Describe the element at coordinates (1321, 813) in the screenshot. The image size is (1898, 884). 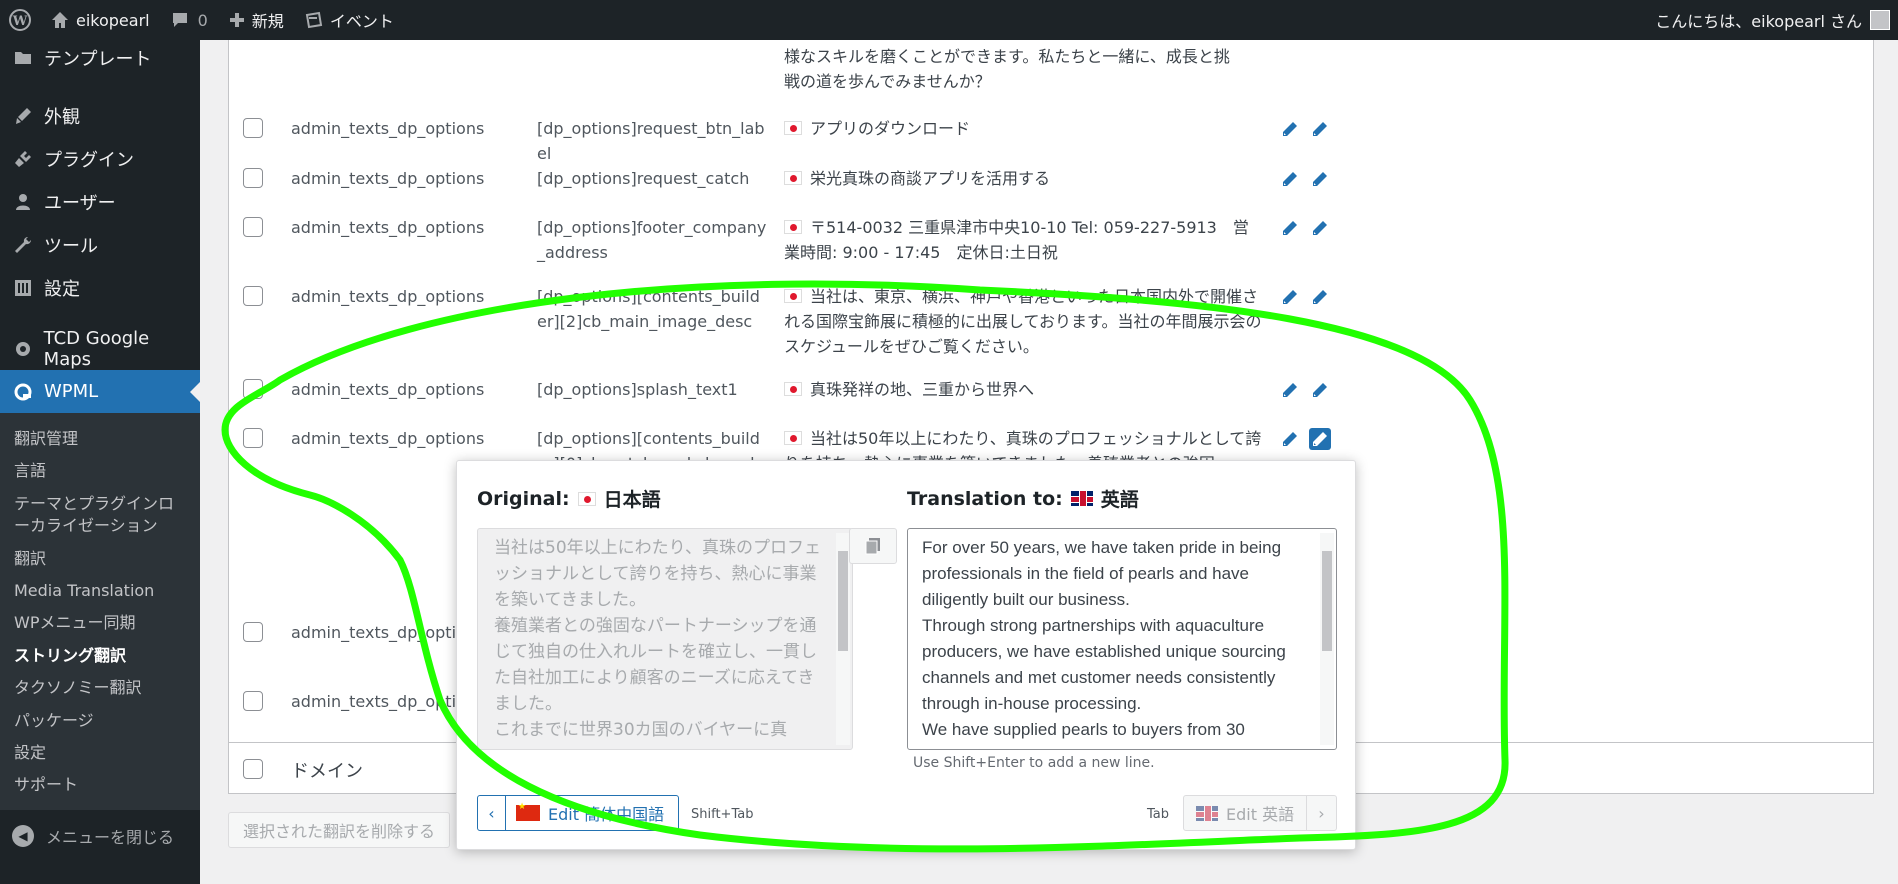
I see `chevron-right-icon: ›` at that location.